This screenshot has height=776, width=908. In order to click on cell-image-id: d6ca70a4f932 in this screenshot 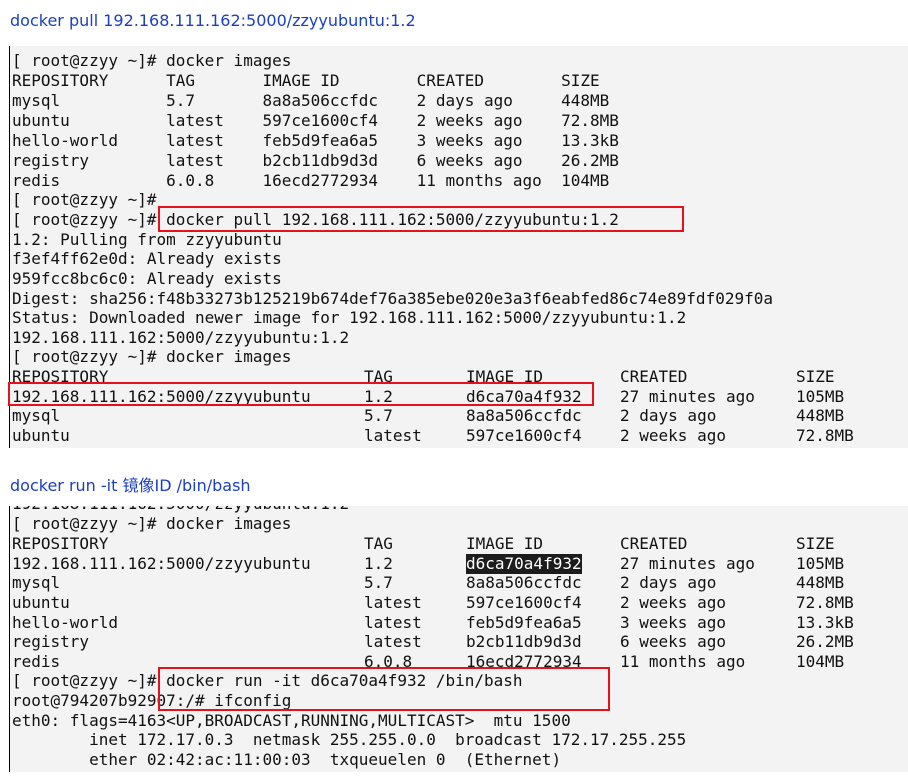, I will do `click(524, 396)`.